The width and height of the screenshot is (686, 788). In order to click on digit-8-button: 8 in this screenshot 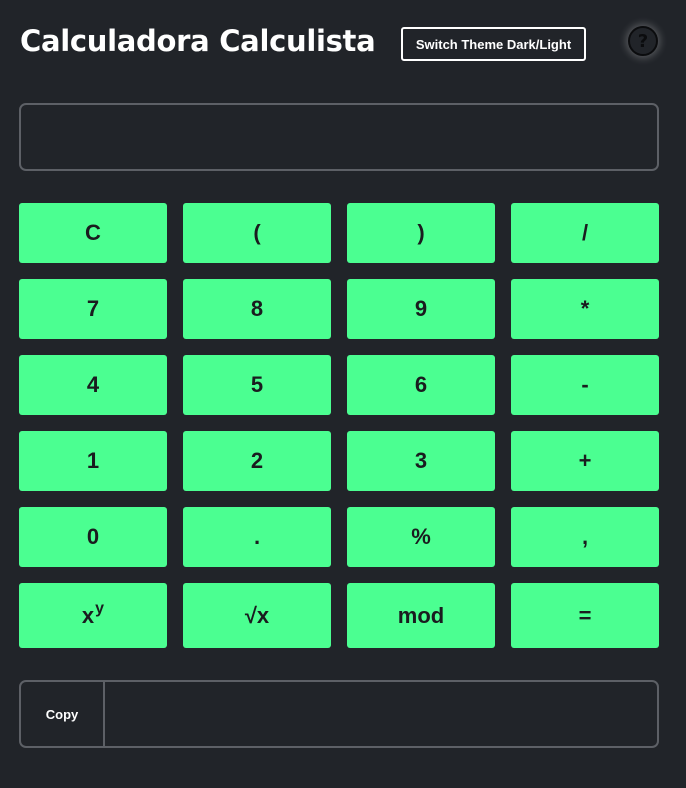, I will do `click(257, 309)`.